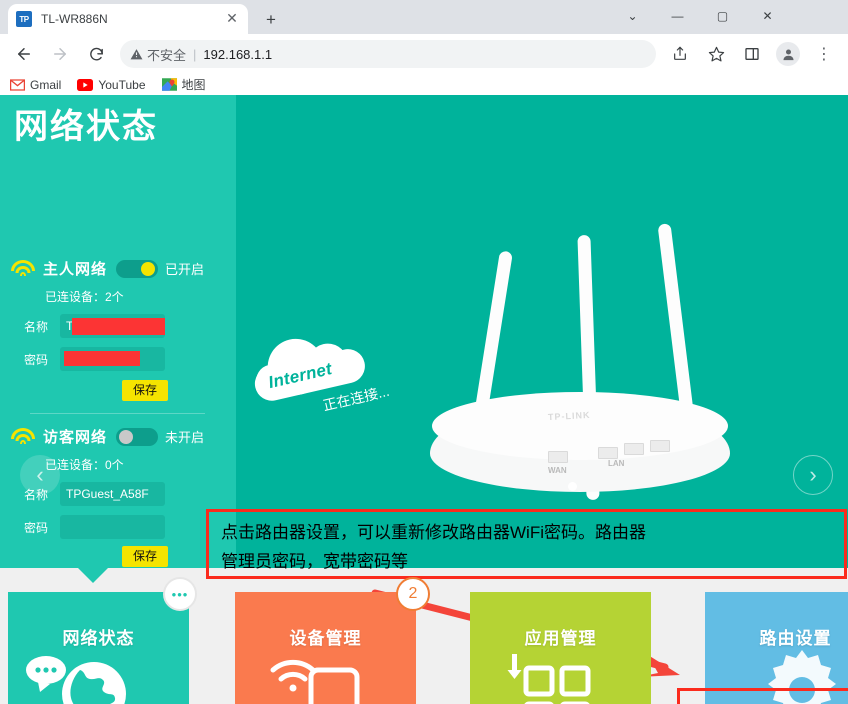  Describe the element at coordinates (632, 16) in the screenshot. I see `tab-search-icon: ⌄` at that location.